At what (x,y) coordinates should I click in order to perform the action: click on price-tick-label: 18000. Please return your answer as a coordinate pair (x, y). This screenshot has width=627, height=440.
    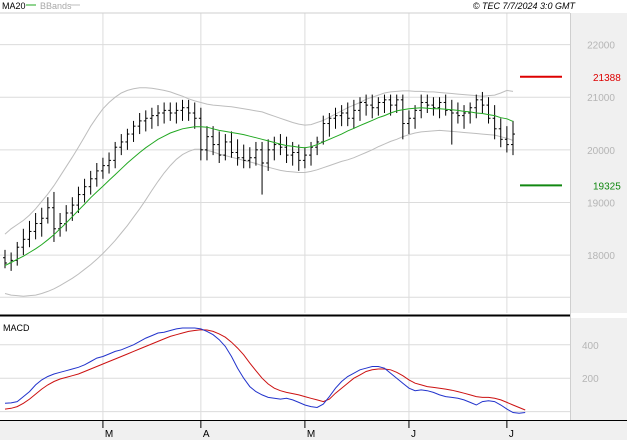
    Looking at the image, I should click on (601, 256).